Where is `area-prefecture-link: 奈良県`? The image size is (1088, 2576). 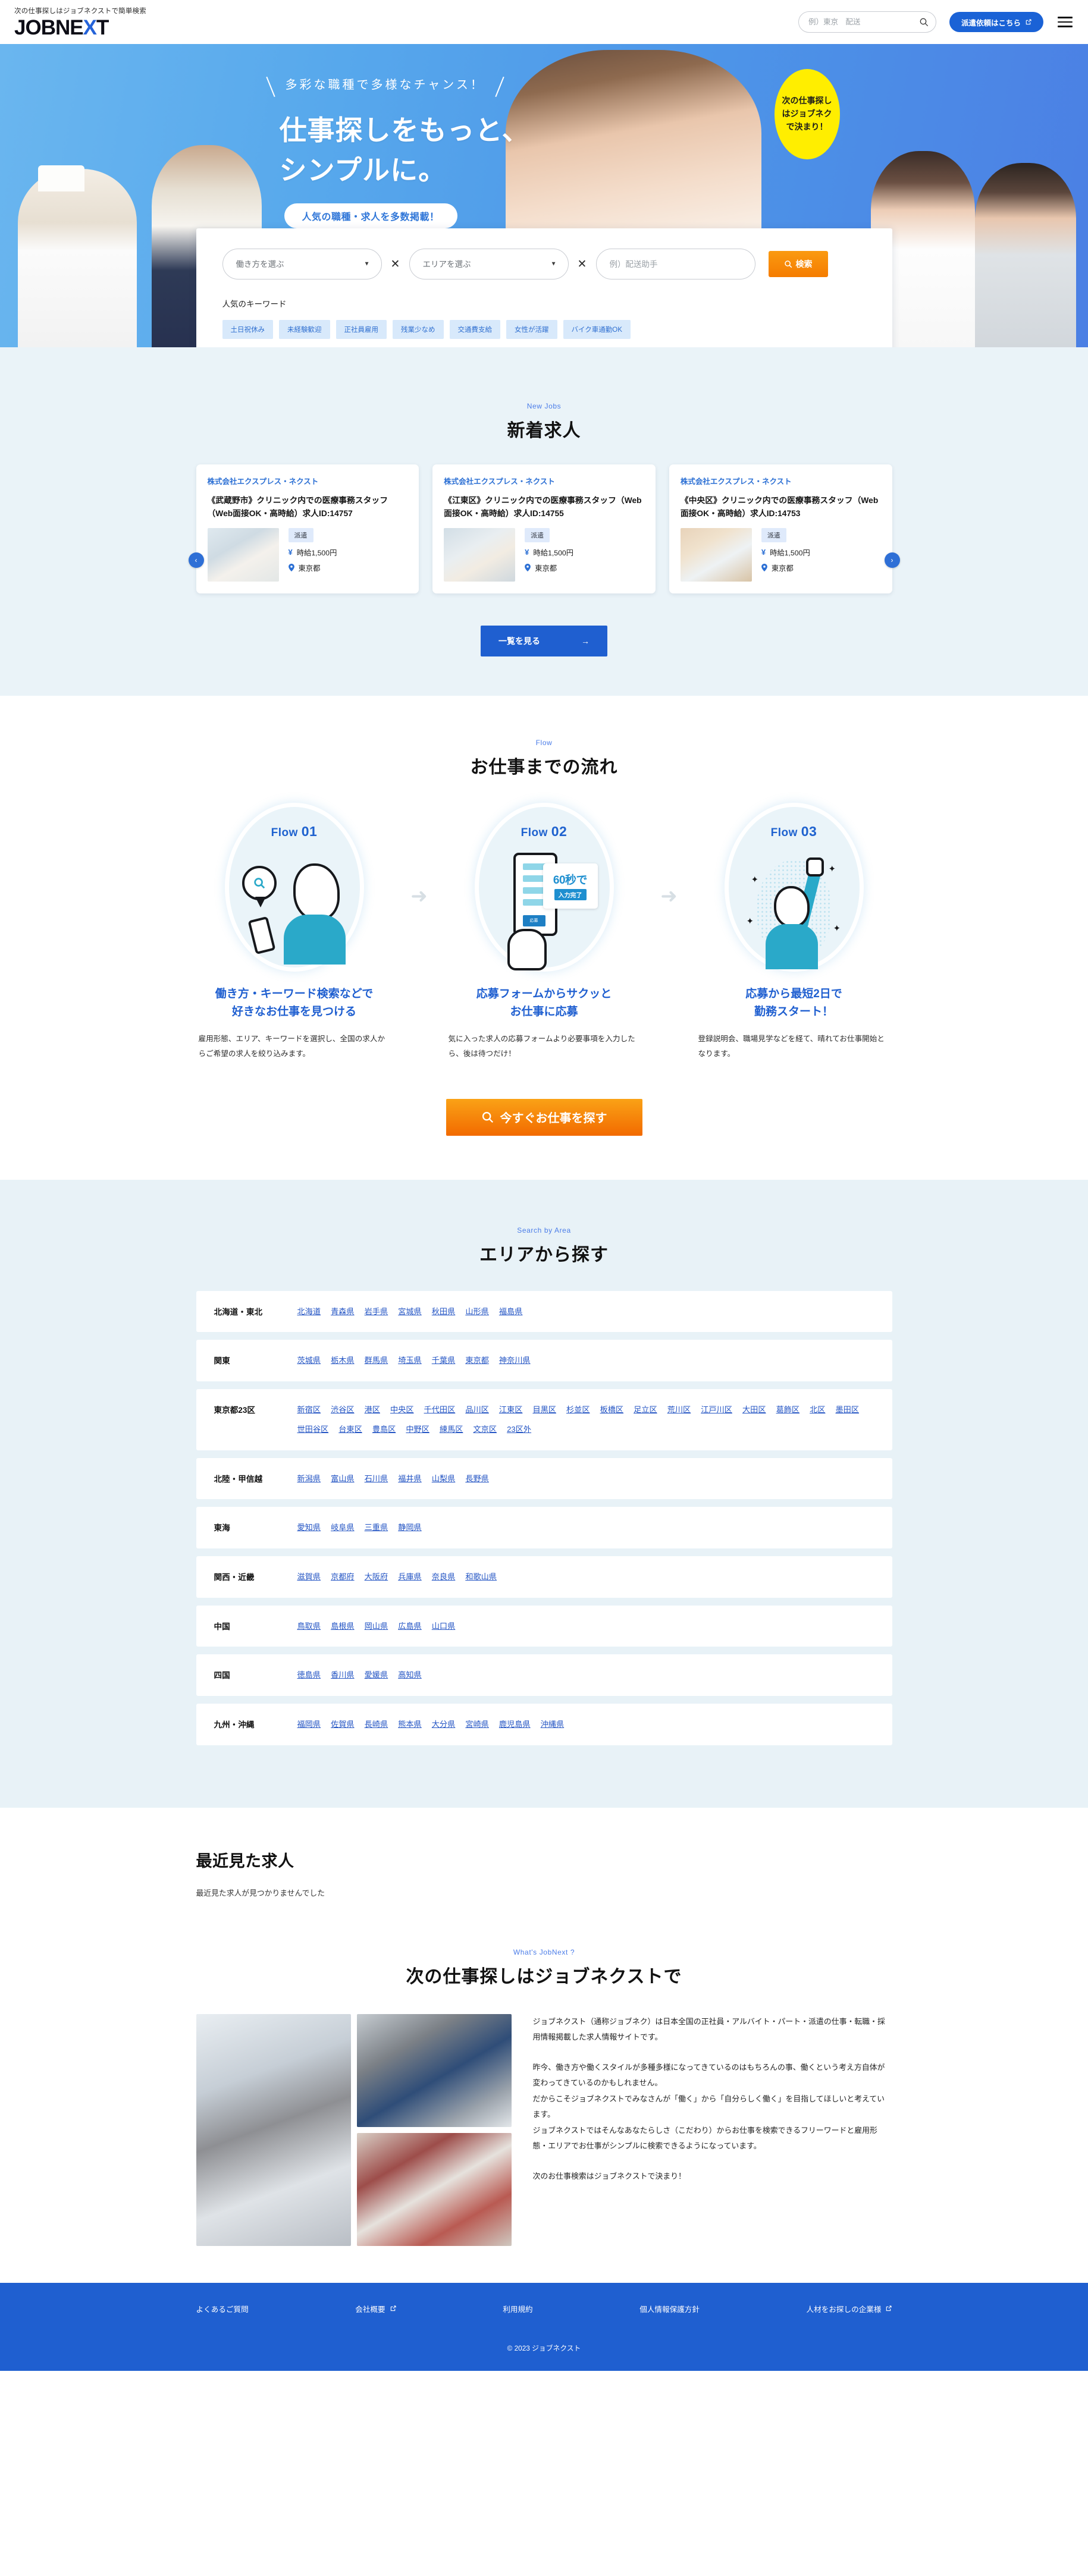
area-prefecture-link: 奈良県 is located at coordinates (444, 1577).